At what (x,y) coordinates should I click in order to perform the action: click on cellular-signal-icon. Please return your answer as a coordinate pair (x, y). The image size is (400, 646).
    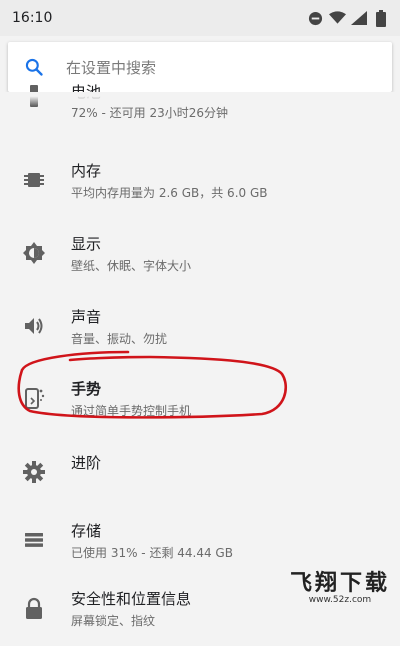
    Looking at the image, I should click on (359, 18).